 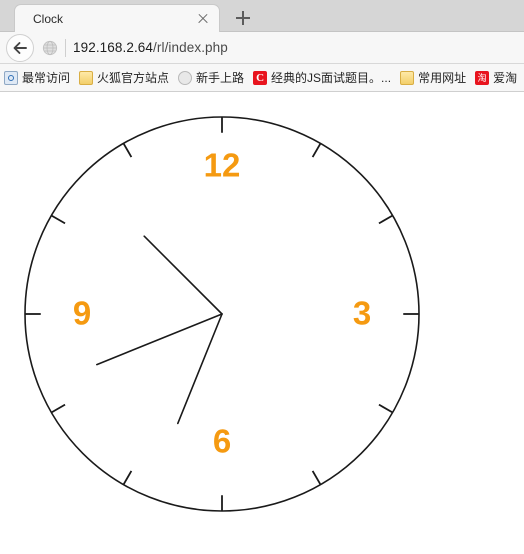 I want to click on bookmark-aitao: 淘 爱淘, so click(x=496, y=77).